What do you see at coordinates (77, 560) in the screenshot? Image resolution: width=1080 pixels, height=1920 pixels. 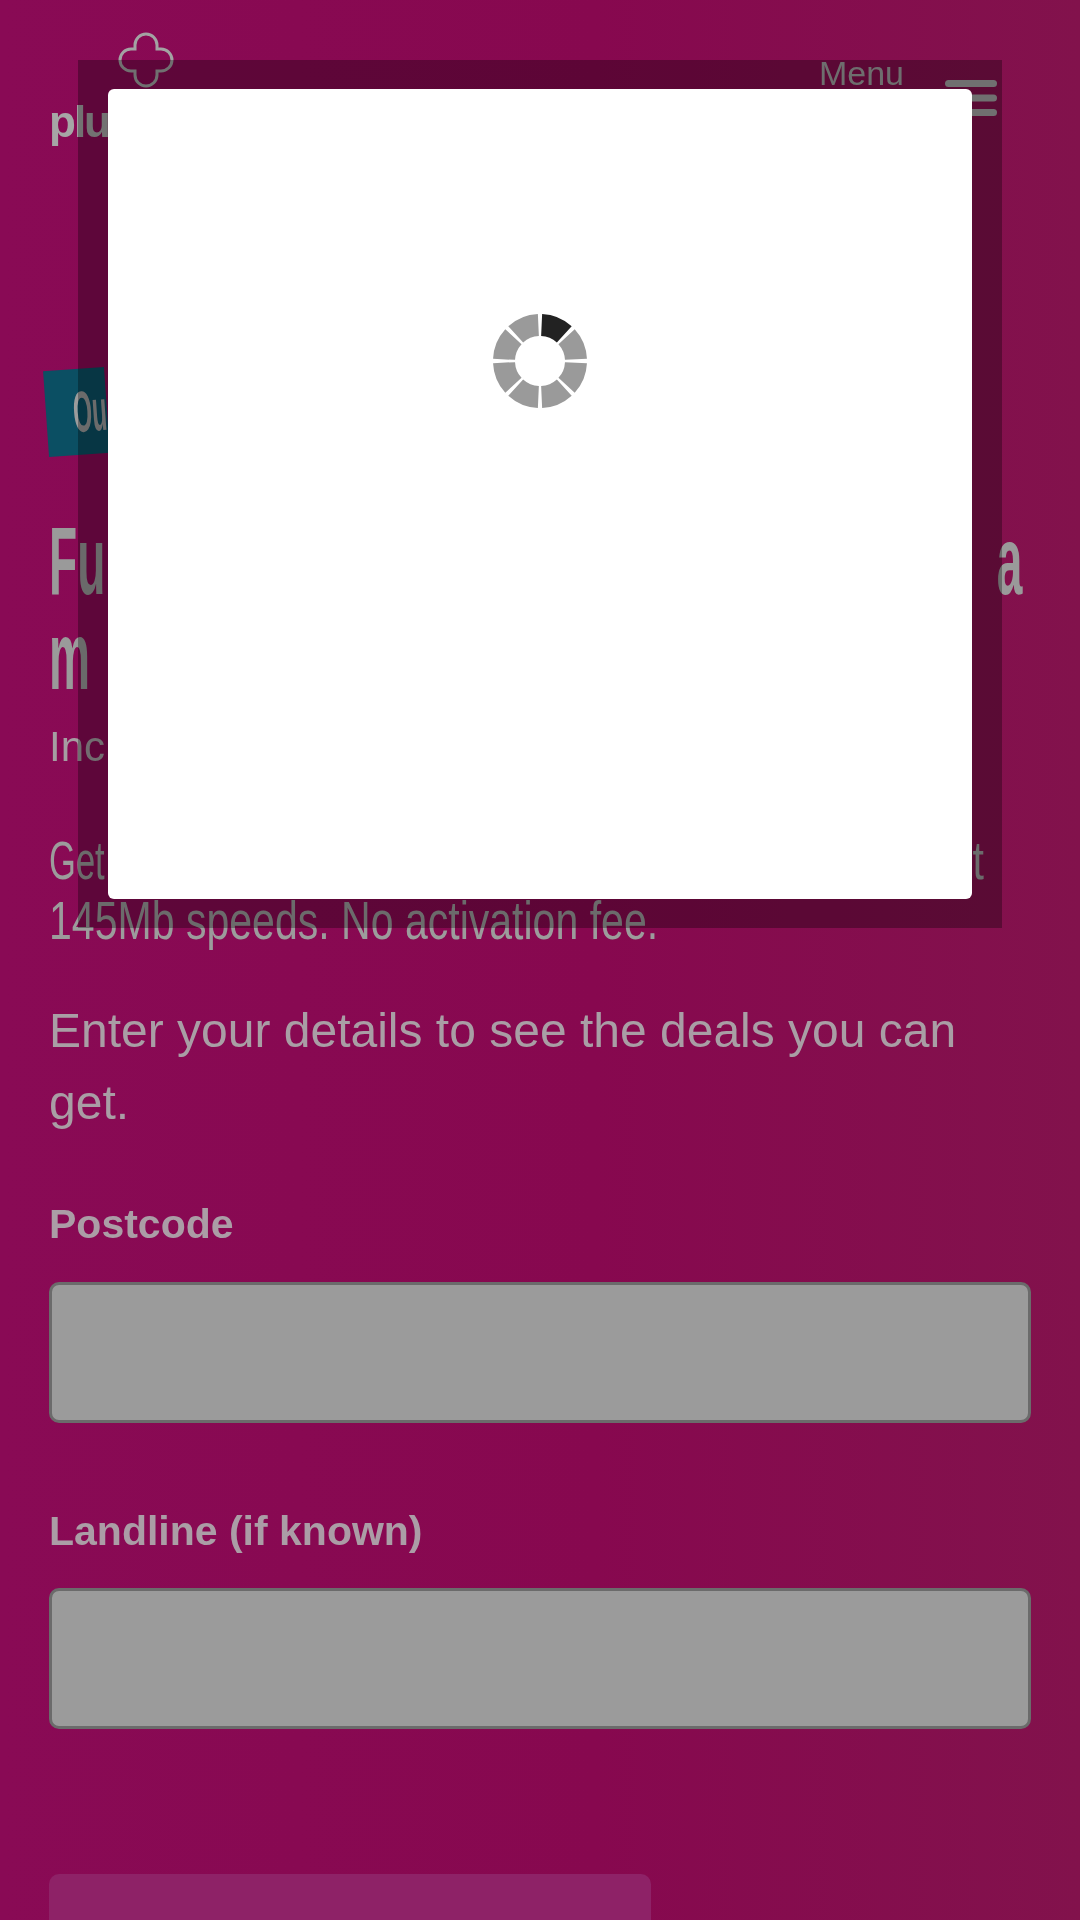 I see `heading-text: Fu` at bounding box center [77, 560].